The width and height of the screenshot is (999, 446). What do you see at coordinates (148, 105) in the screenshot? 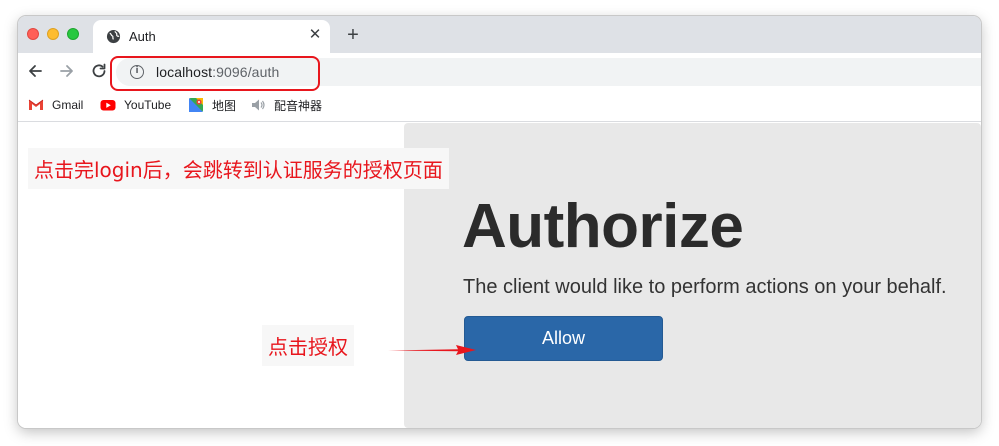
I see `bookmark-label: YouTube` at bounding box center [148, 105].